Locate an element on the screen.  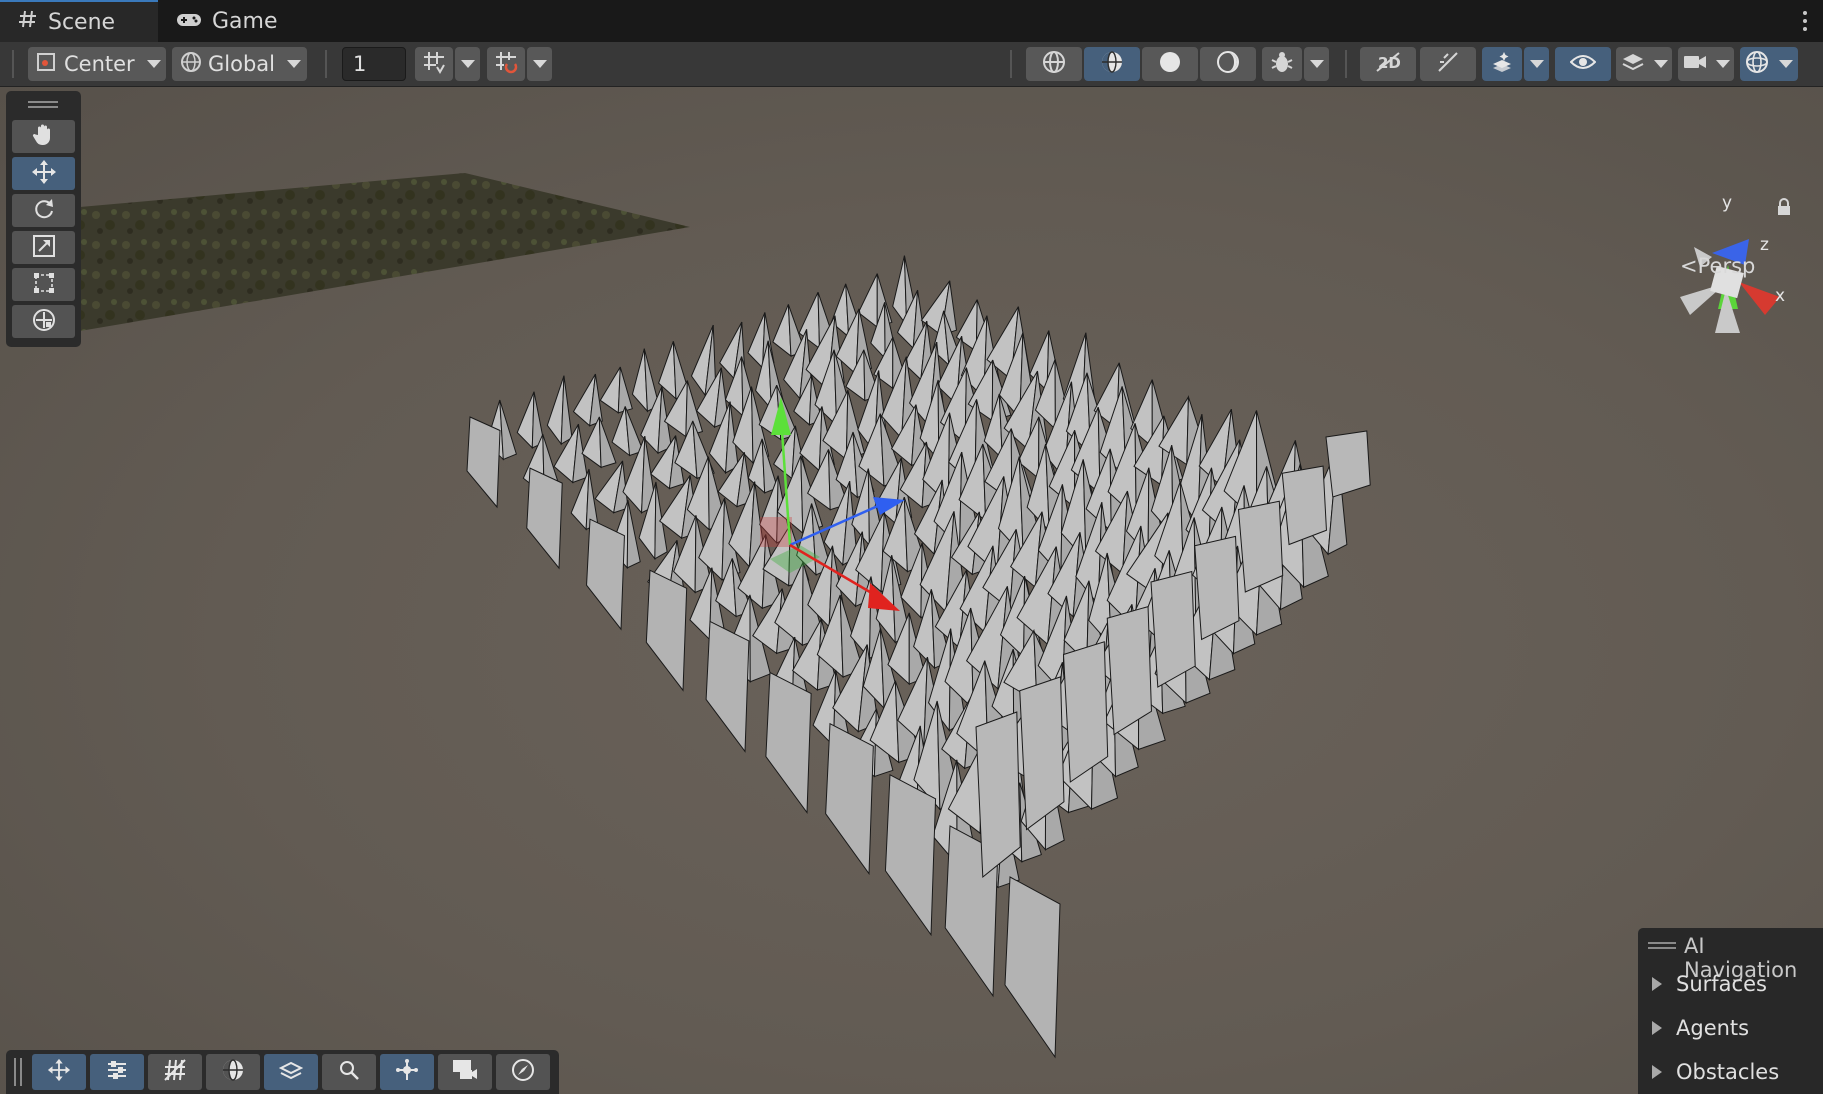
surfaces-foldout: Surfaces is located at coordinates (1709, 984).